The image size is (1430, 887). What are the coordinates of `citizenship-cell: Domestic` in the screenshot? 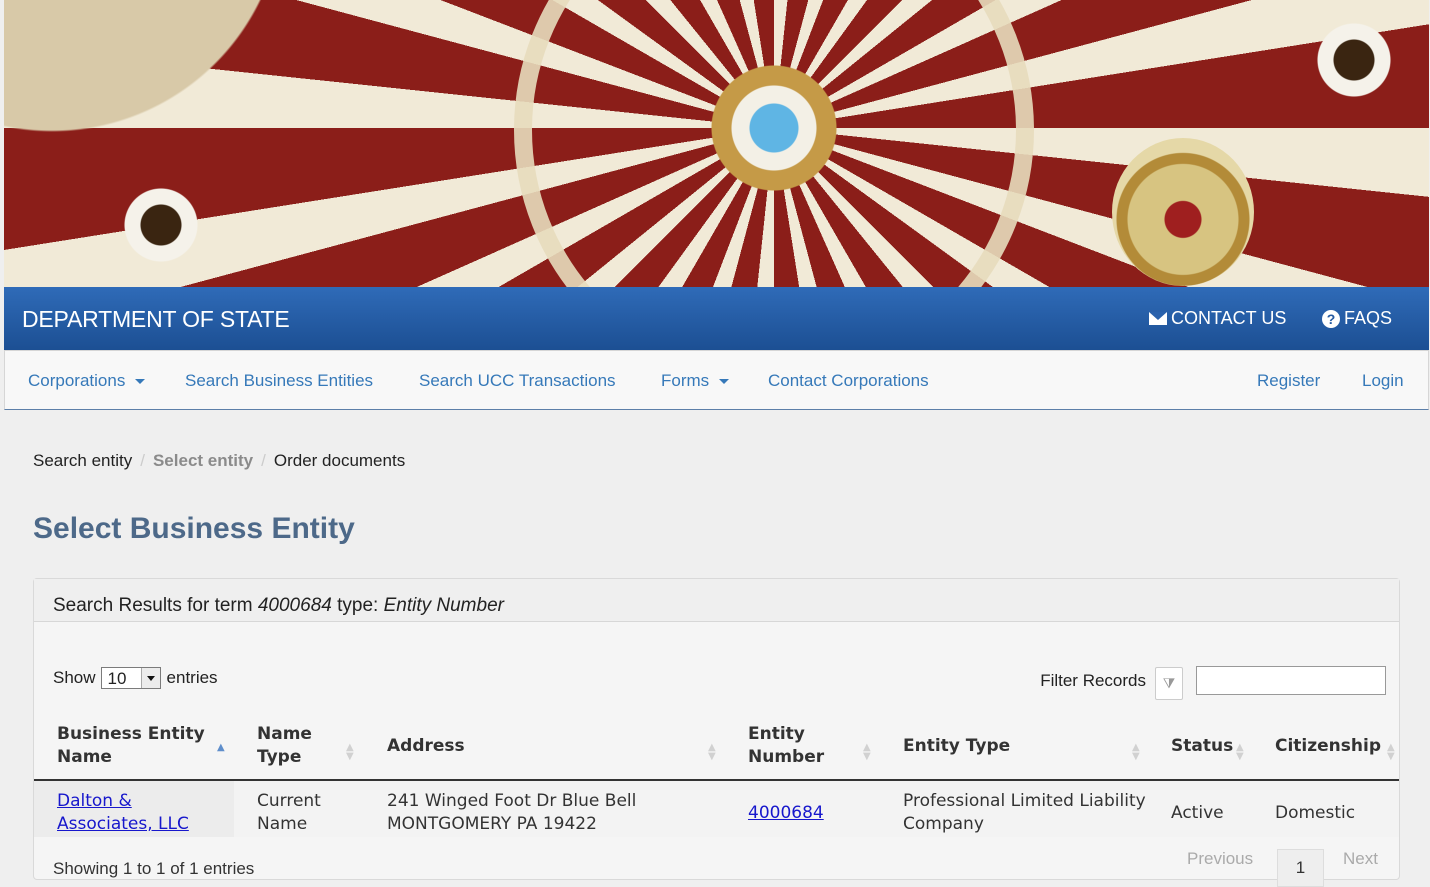 It's located at (1315, 813).